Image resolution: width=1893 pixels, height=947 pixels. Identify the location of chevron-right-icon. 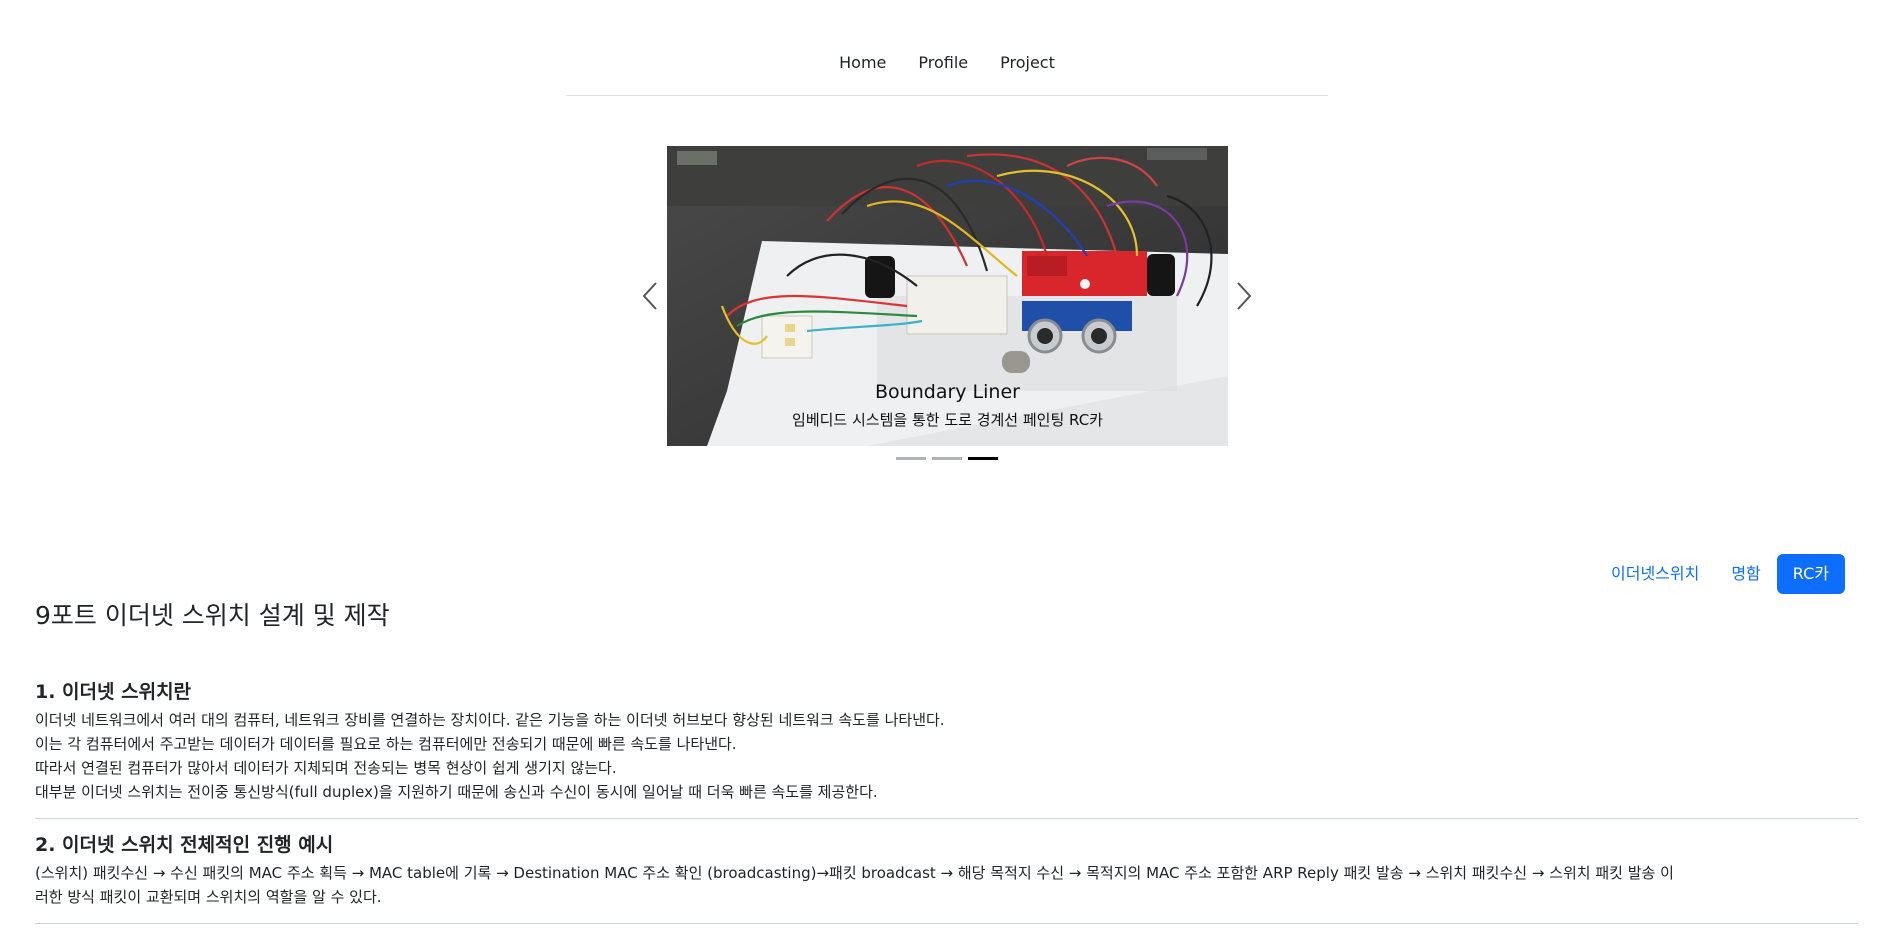
(1244, 296).